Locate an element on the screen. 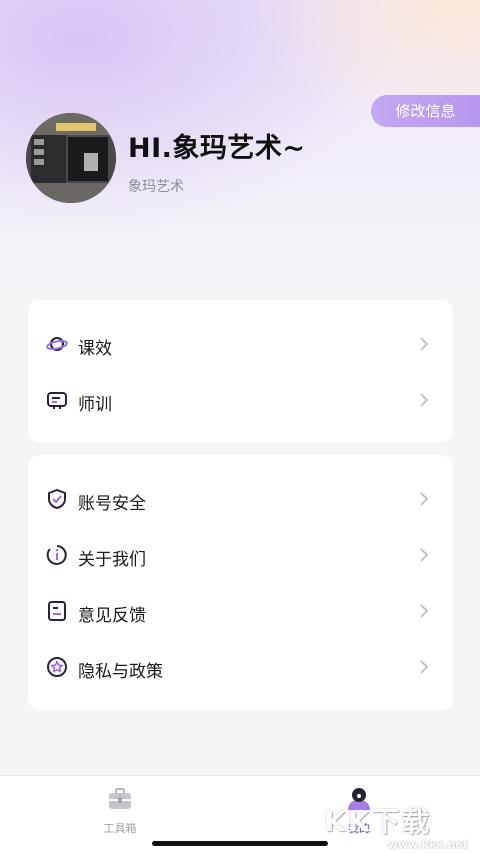 Image resolution: width=480 pixels, height=853 pixels. menu-item-label: 课效 is located at coordinates (95, 349).